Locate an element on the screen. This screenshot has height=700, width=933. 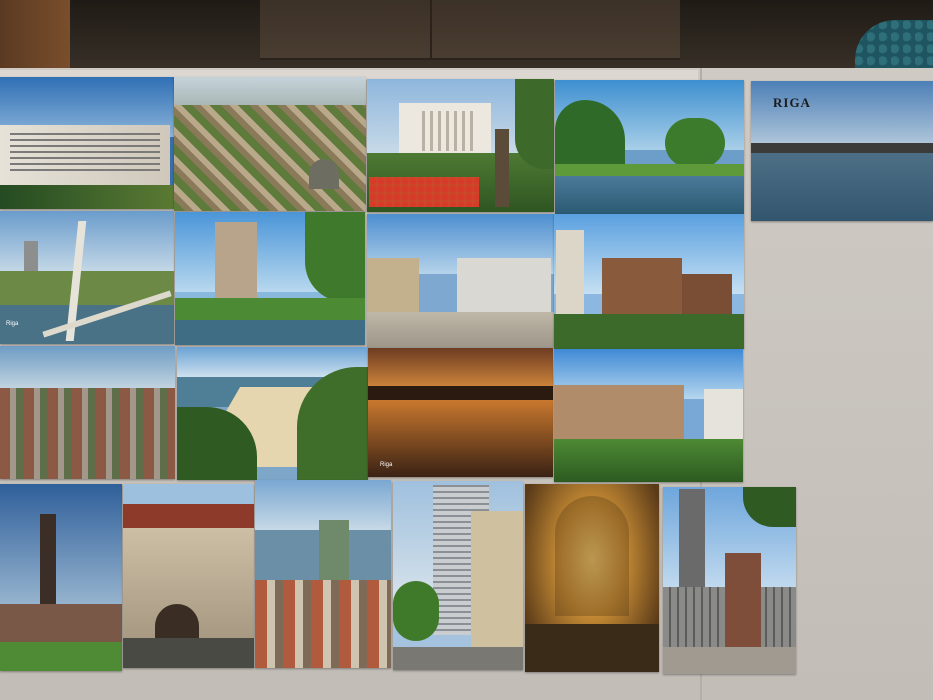
postcard-park-canal is located at coordinates (649, 147).